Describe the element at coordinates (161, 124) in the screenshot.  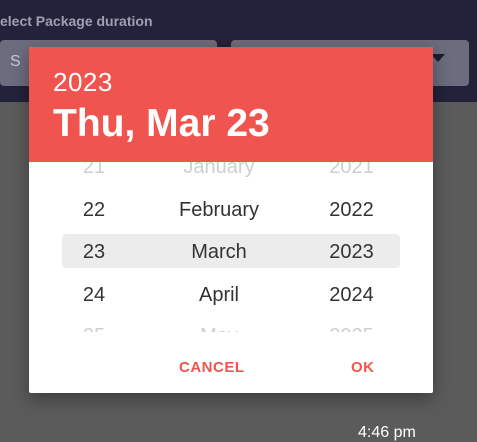
I see `selected-date: Thu, Mar 23` at that location.